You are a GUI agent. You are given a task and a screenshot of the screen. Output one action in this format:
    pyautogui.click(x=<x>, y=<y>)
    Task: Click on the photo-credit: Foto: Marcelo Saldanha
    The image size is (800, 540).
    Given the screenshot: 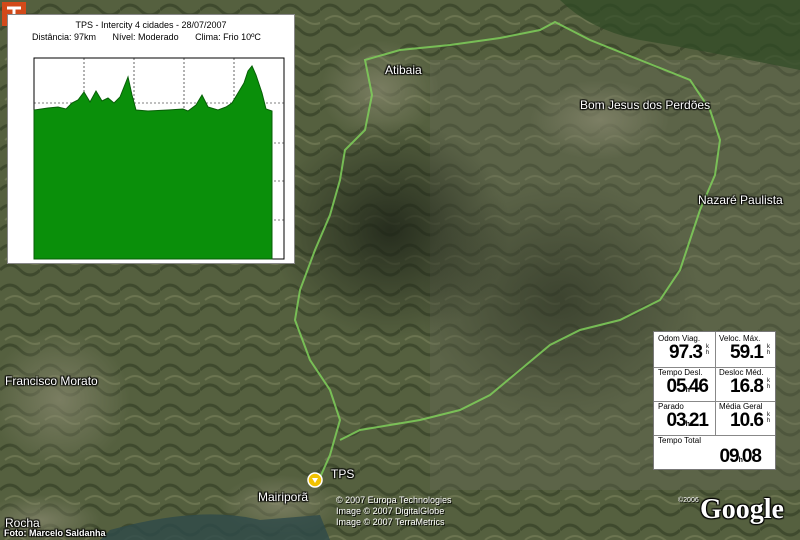 What is the action you would take?
    pyautogui.click(x=55, y=533)
    